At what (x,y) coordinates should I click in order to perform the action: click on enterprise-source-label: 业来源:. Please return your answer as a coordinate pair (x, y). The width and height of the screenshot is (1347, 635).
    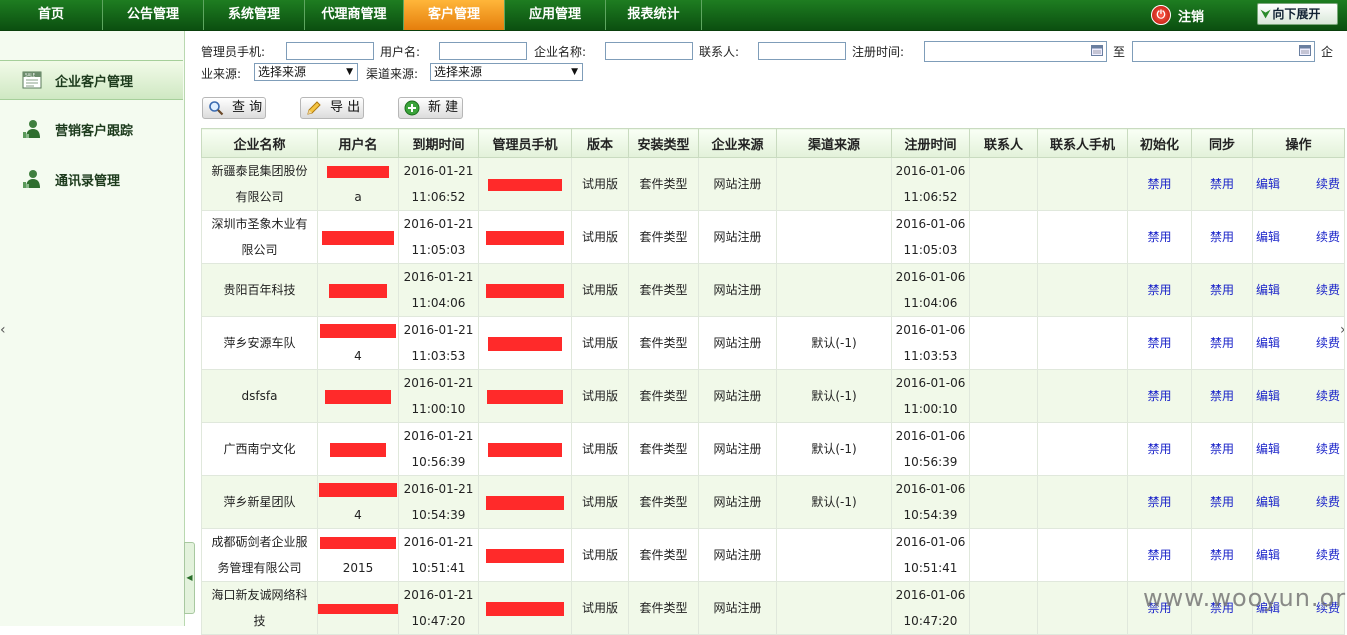
    Looking at the image, I should click on (221, 74).